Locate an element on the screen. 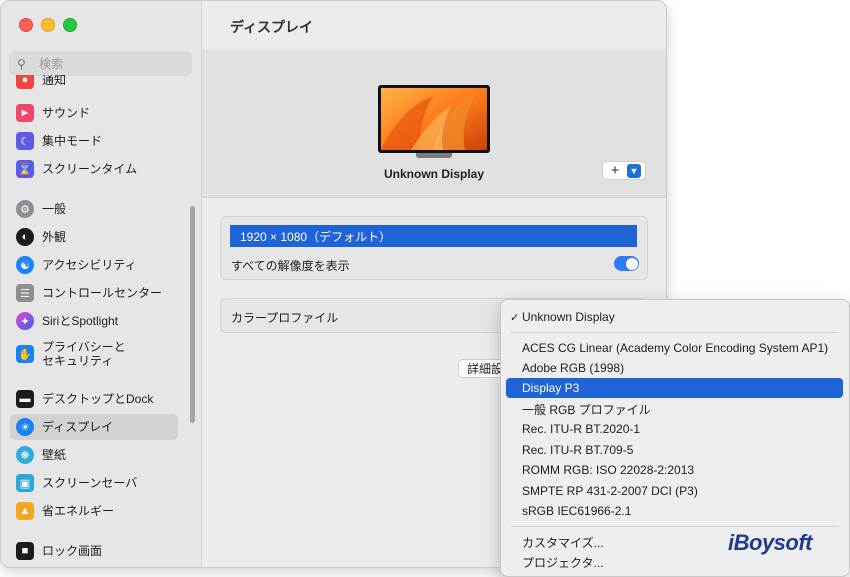  menu-item-label: ROMM RGB: ISO 22028-2:2013 is located at coordinates (608, 470).